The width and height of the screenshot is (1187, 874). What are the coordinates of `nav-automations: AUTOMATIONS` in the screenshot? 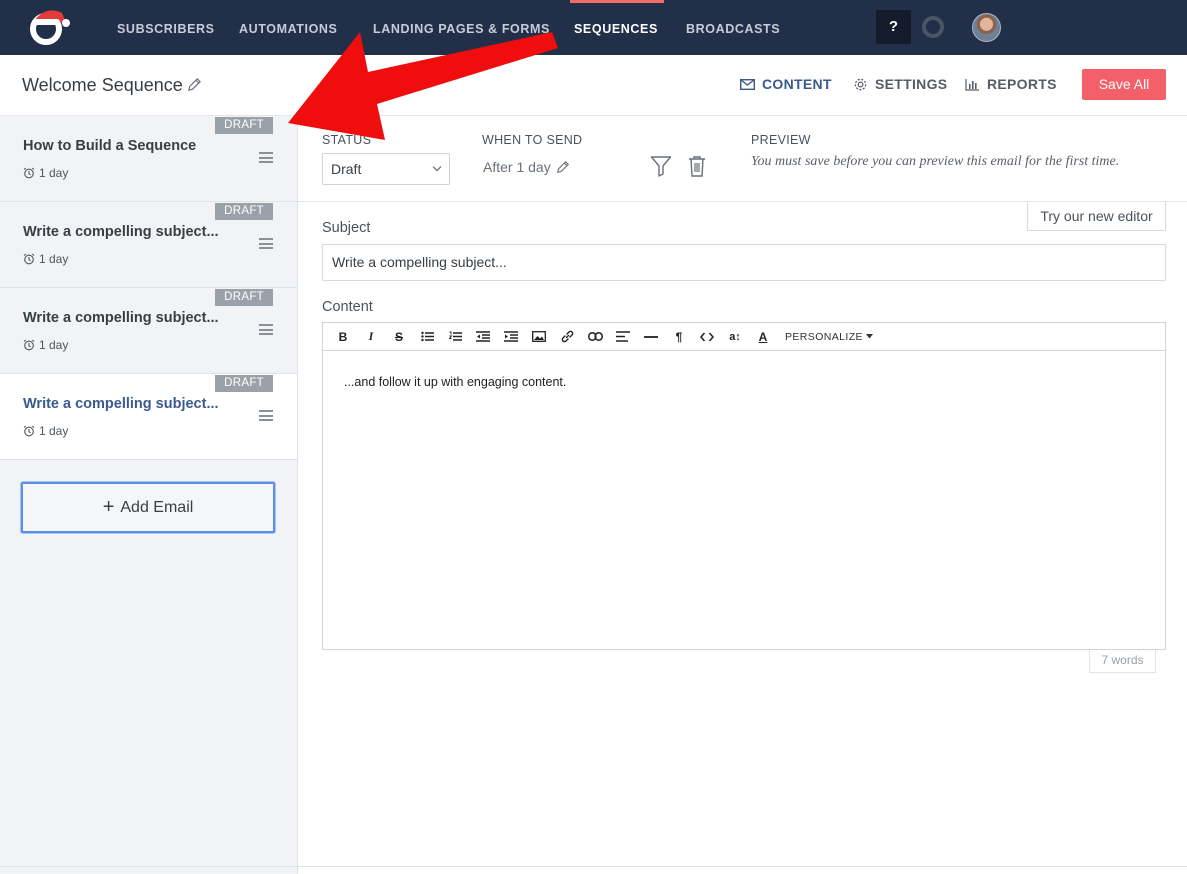 It's located at (288, 27).